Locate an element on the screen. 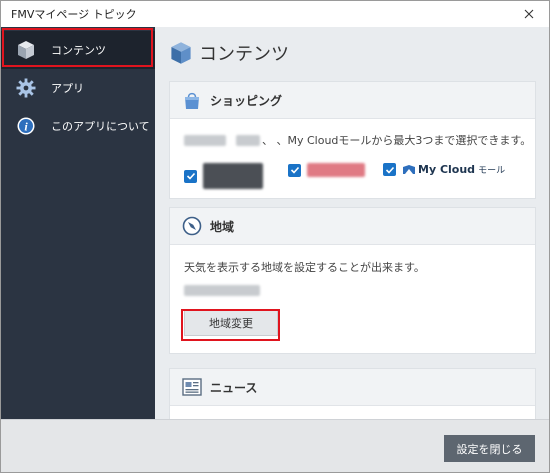  shopping-option-mycloud: My Cloud モール is located at coordinates (444, 169).